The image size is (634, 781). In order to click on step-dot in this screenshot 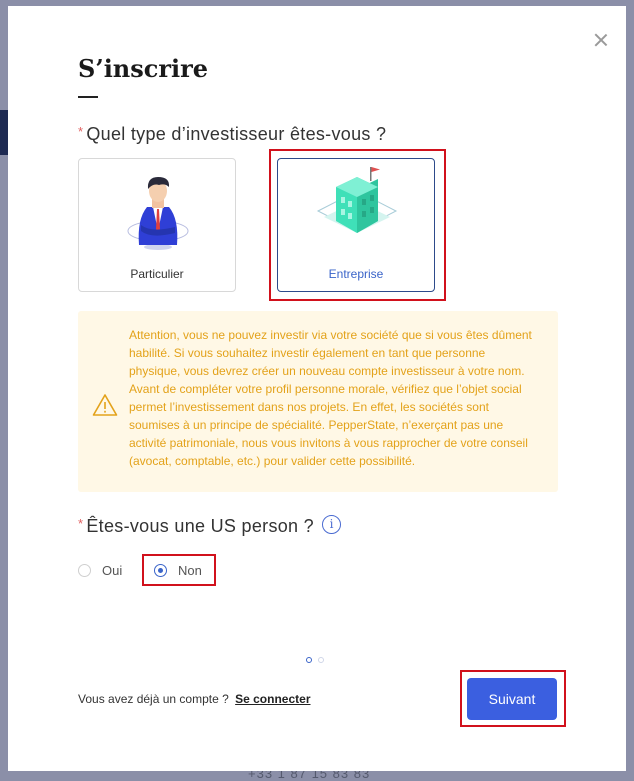, I will do `click(321, 660)`.